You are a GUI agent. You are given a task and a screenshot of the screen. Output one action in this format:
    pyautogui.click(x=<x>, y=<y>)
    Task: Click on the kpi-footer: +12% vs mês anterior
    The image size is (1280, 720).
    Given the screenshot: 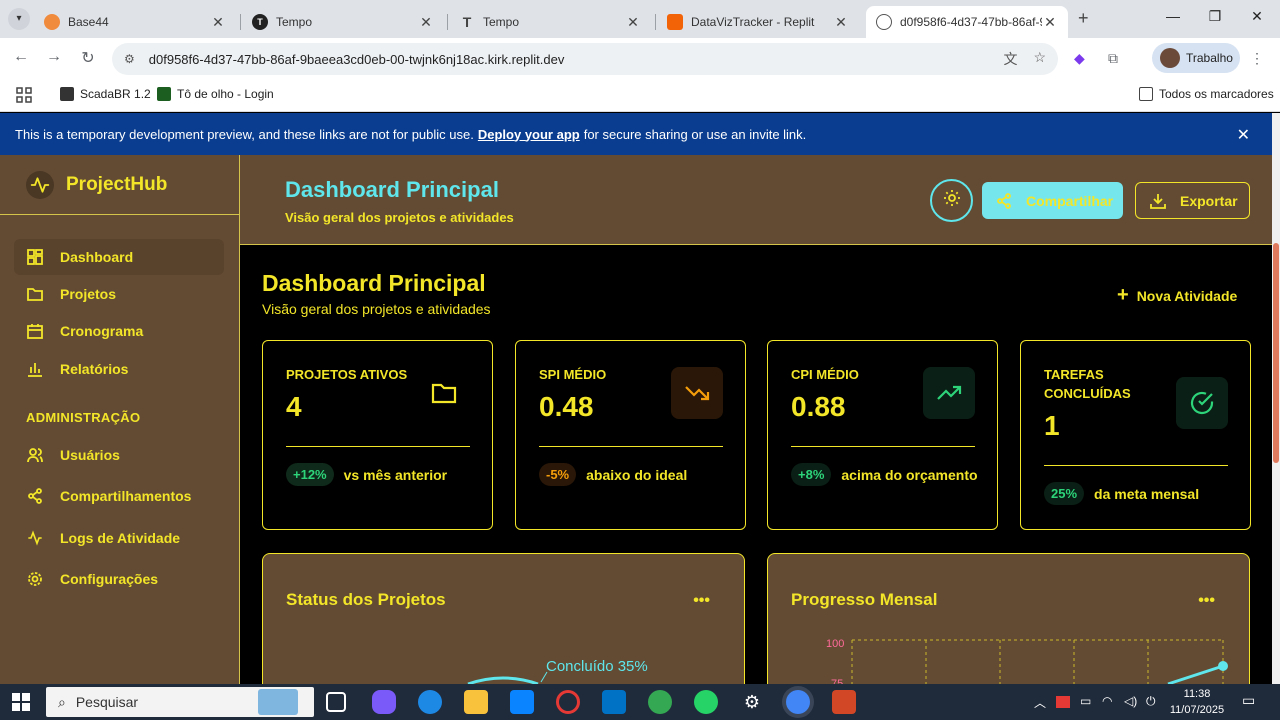 What is the action you would take?
    pyautogui.click(x=366, y=474)
    